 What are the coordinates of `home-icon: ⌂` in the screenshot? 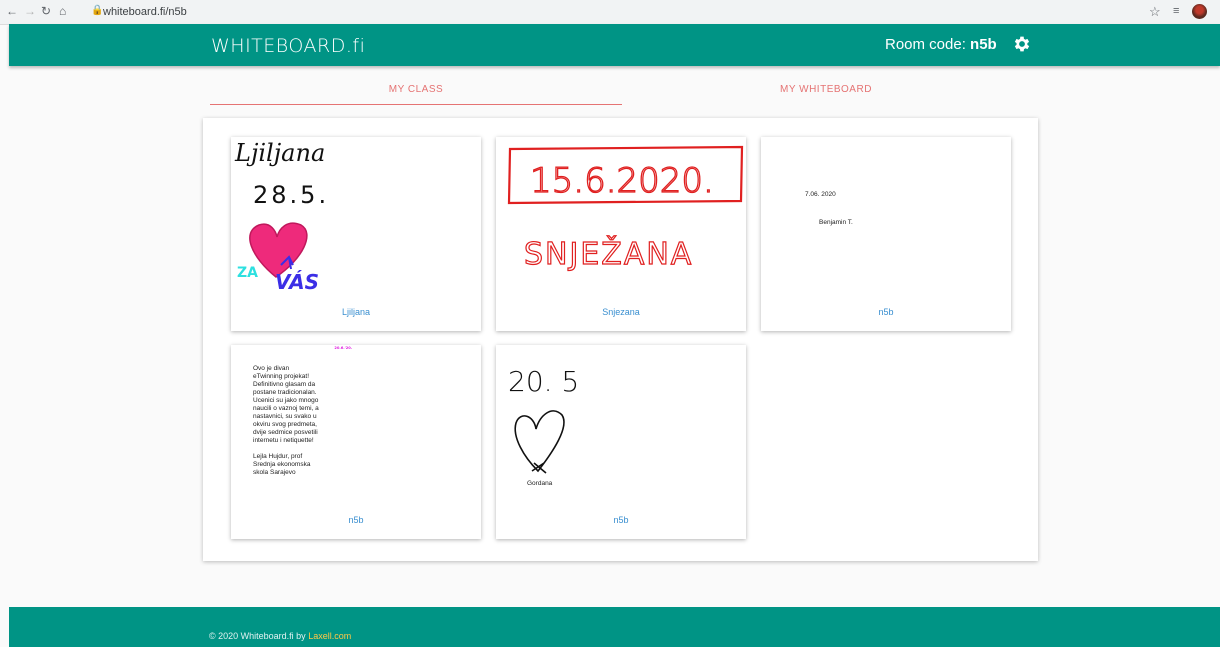 It's located at (62, 11).